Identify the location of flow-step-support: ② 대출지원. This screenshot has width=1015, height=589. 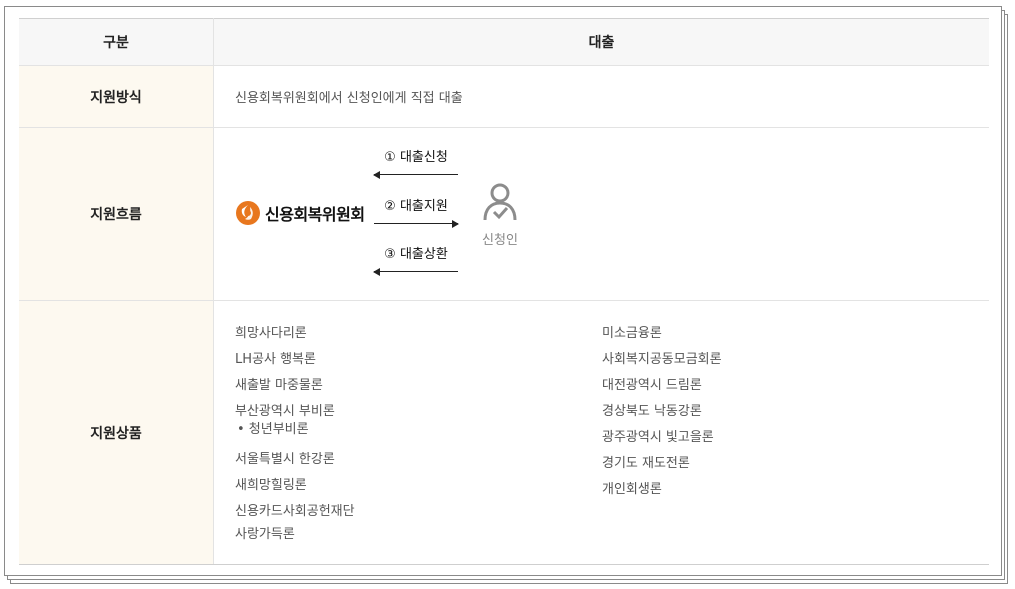
(416, 211).